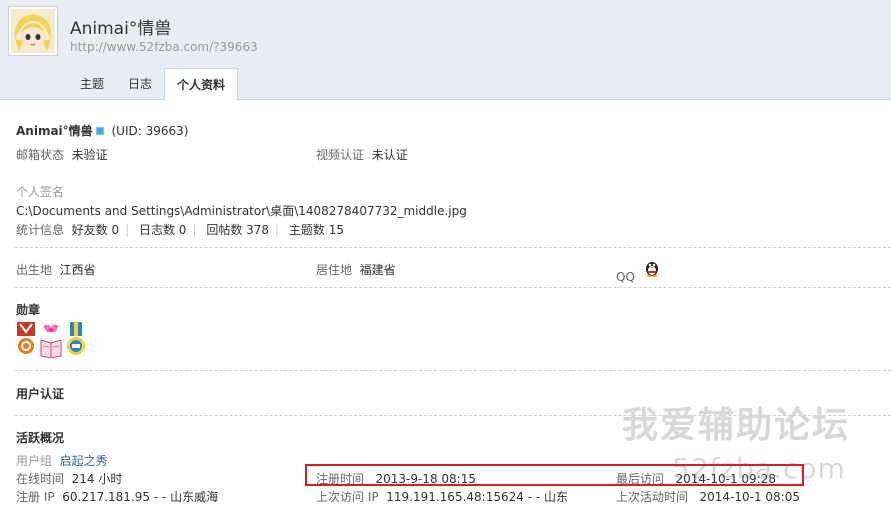  What do you see at coordinates (334, 270) in the screenshot?
I see `residence-label: 居住地` at bounding box center [334, 270].